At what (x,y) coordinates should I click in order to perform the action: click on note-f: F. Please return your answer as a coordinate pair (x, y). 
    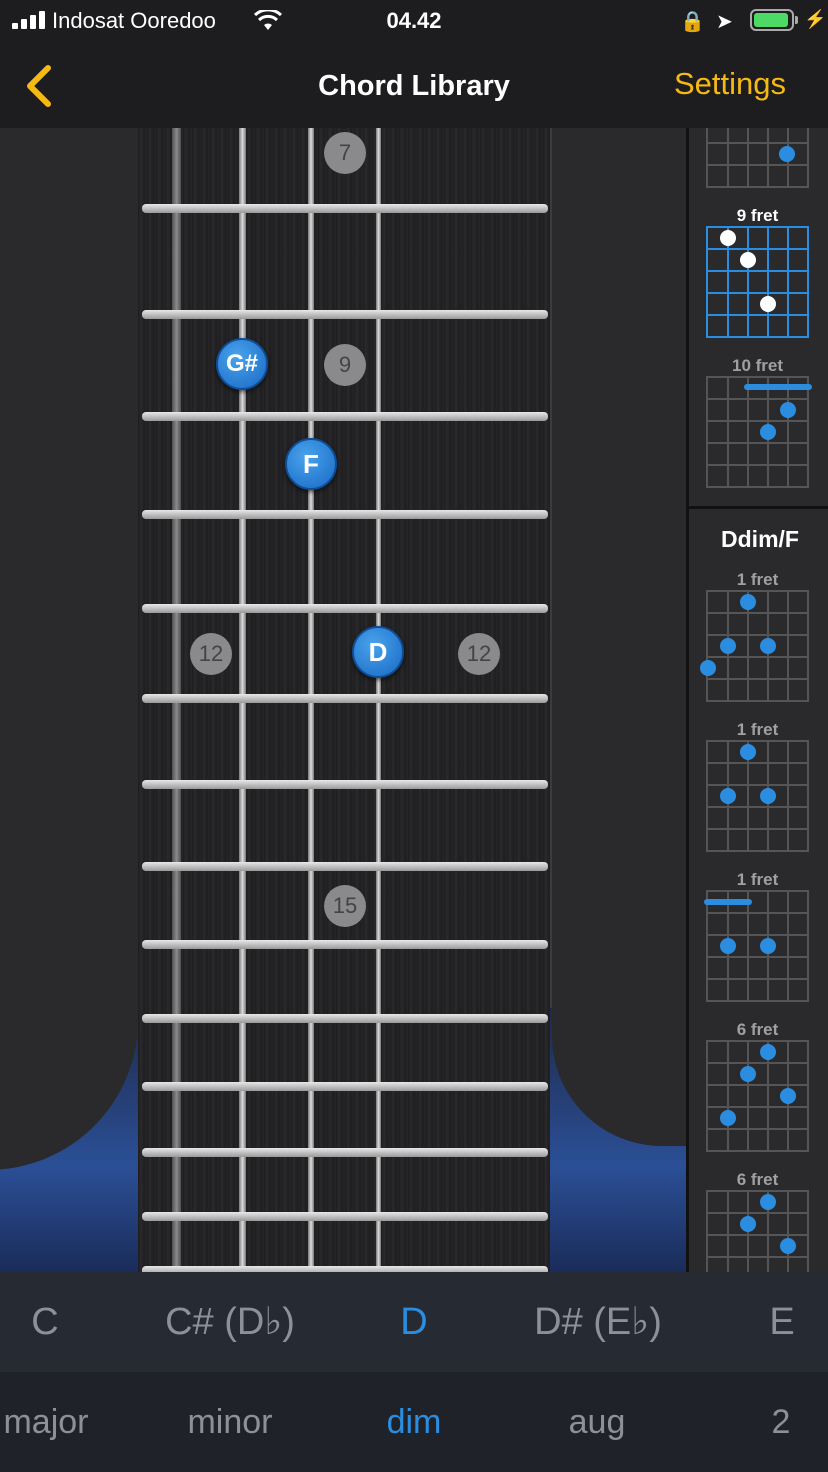
    Looking at the image, I should click on (311, 464).